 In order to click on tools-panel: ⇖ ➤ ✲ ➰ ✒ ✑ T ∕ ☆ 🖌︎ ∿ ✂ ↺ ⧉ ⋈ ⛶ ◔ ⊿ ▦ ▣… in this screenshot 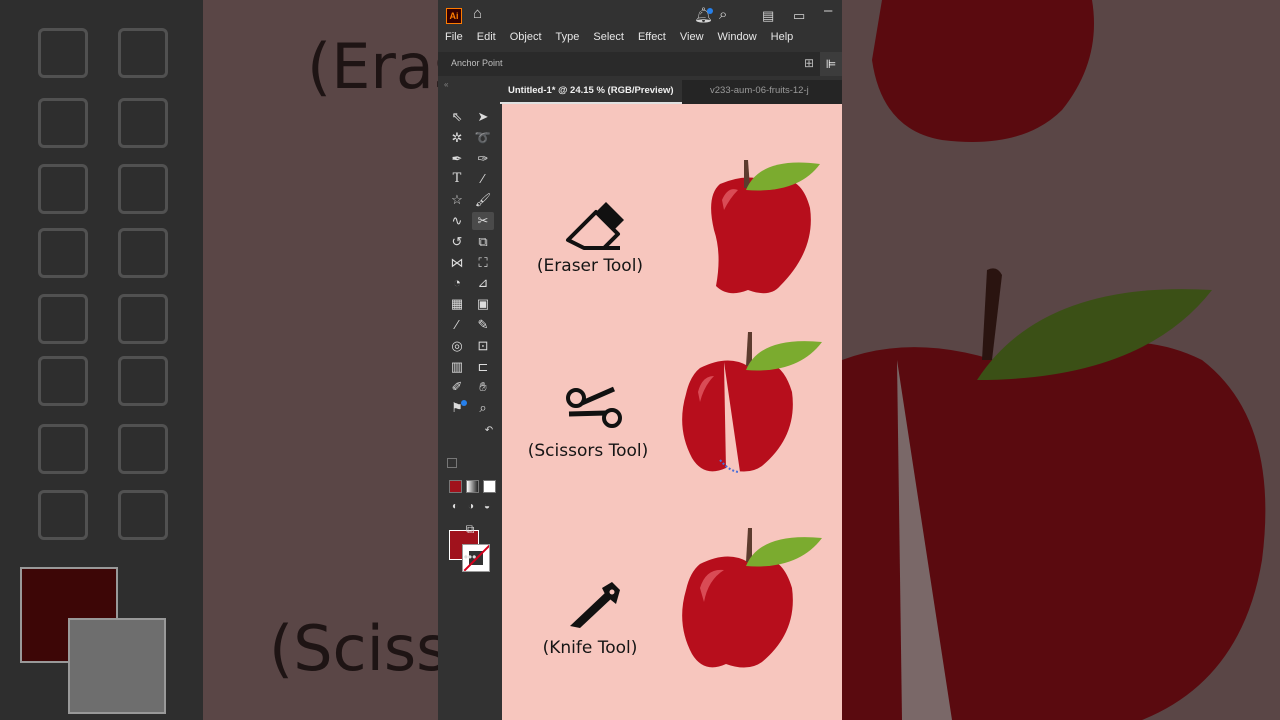, I will do `click(471, 339)`.